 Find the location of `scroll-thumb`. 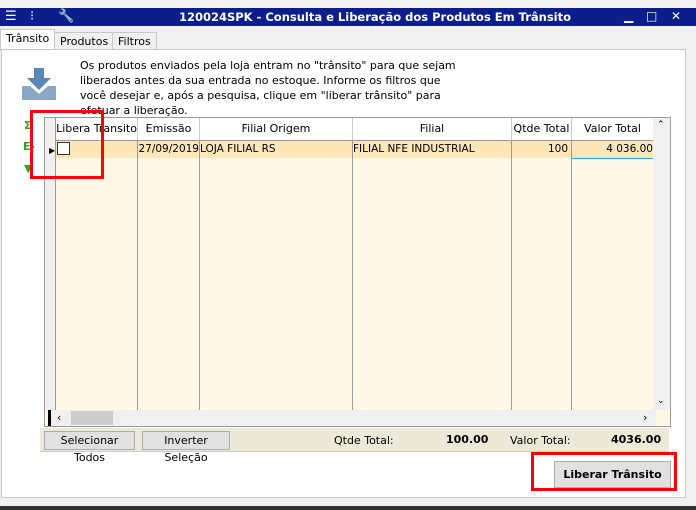

scroll-thumb is located at coordinates (92, 418).